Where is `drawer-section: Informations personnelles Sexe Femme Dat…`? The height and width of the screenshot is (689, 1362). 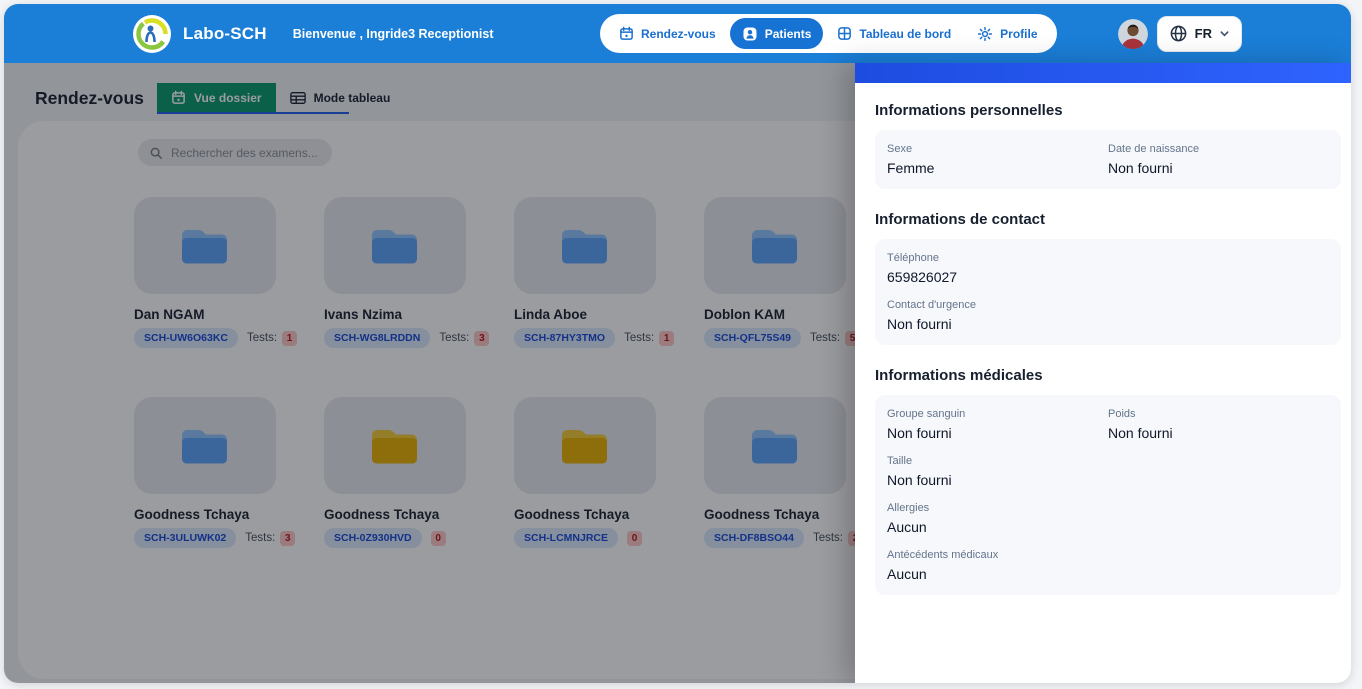 drawer-section: Informations personnelles Sexe Femme Dat… is located at coordinates (1108, 145).